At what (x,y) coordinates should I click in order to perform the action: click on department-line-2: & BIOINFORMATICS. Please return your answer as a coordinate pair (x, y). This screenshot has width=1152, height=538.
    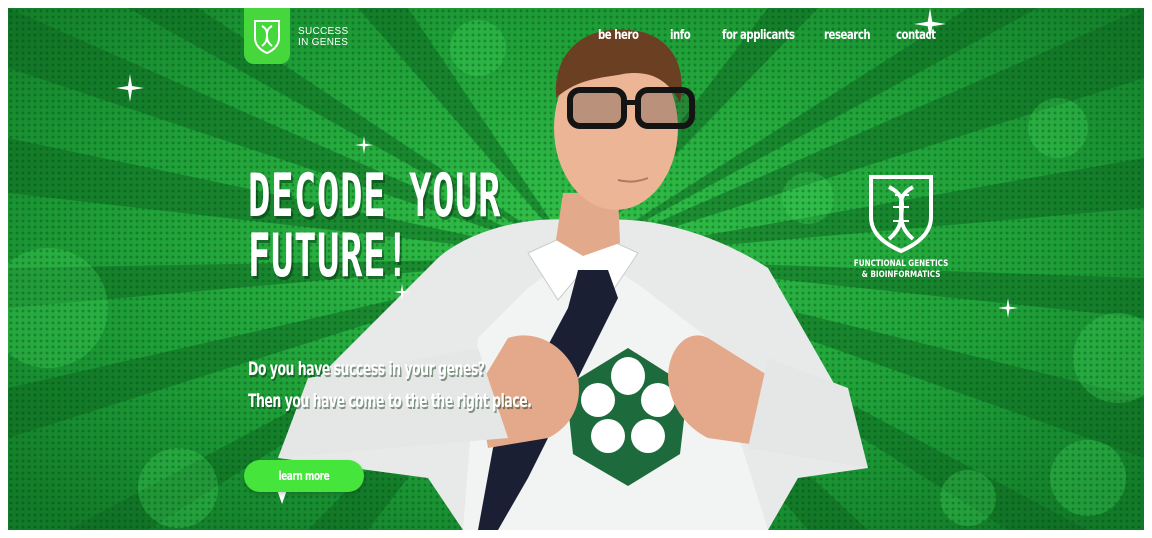
    Looking at the image, I should click on (901, 275).